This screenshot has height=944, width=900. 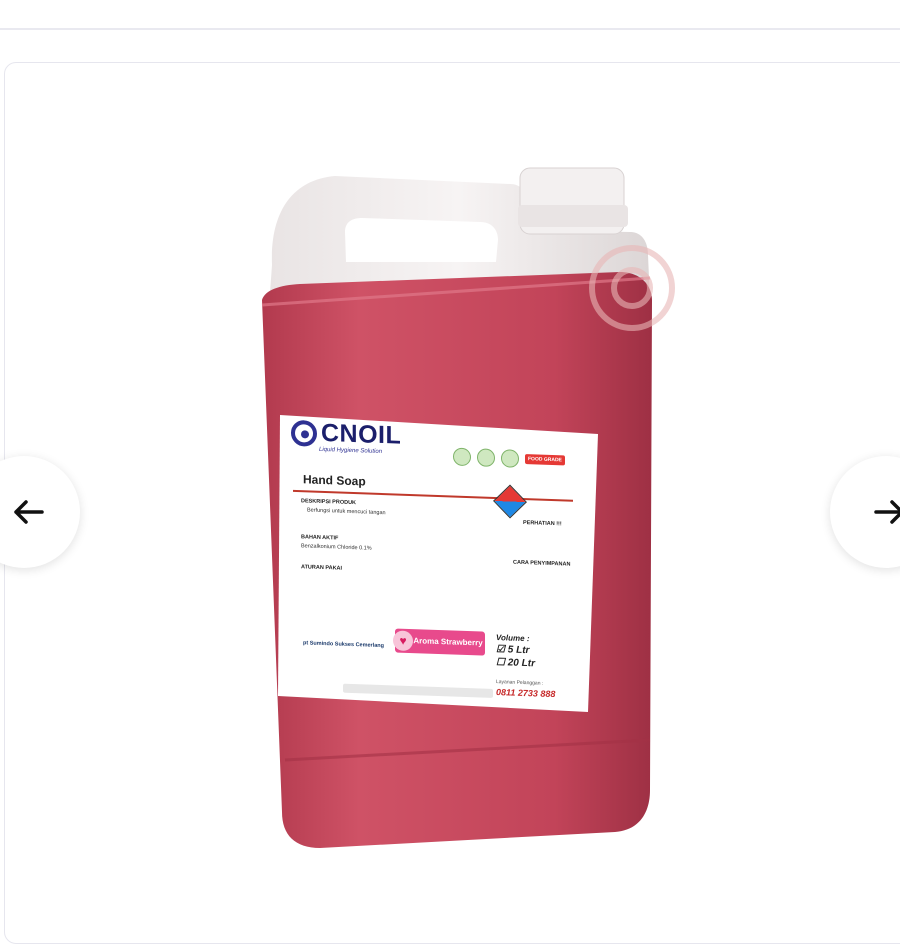 I want to click on ingredients-text: Benzalkonium Chloride 0.1%, so click(x=336, y=547).